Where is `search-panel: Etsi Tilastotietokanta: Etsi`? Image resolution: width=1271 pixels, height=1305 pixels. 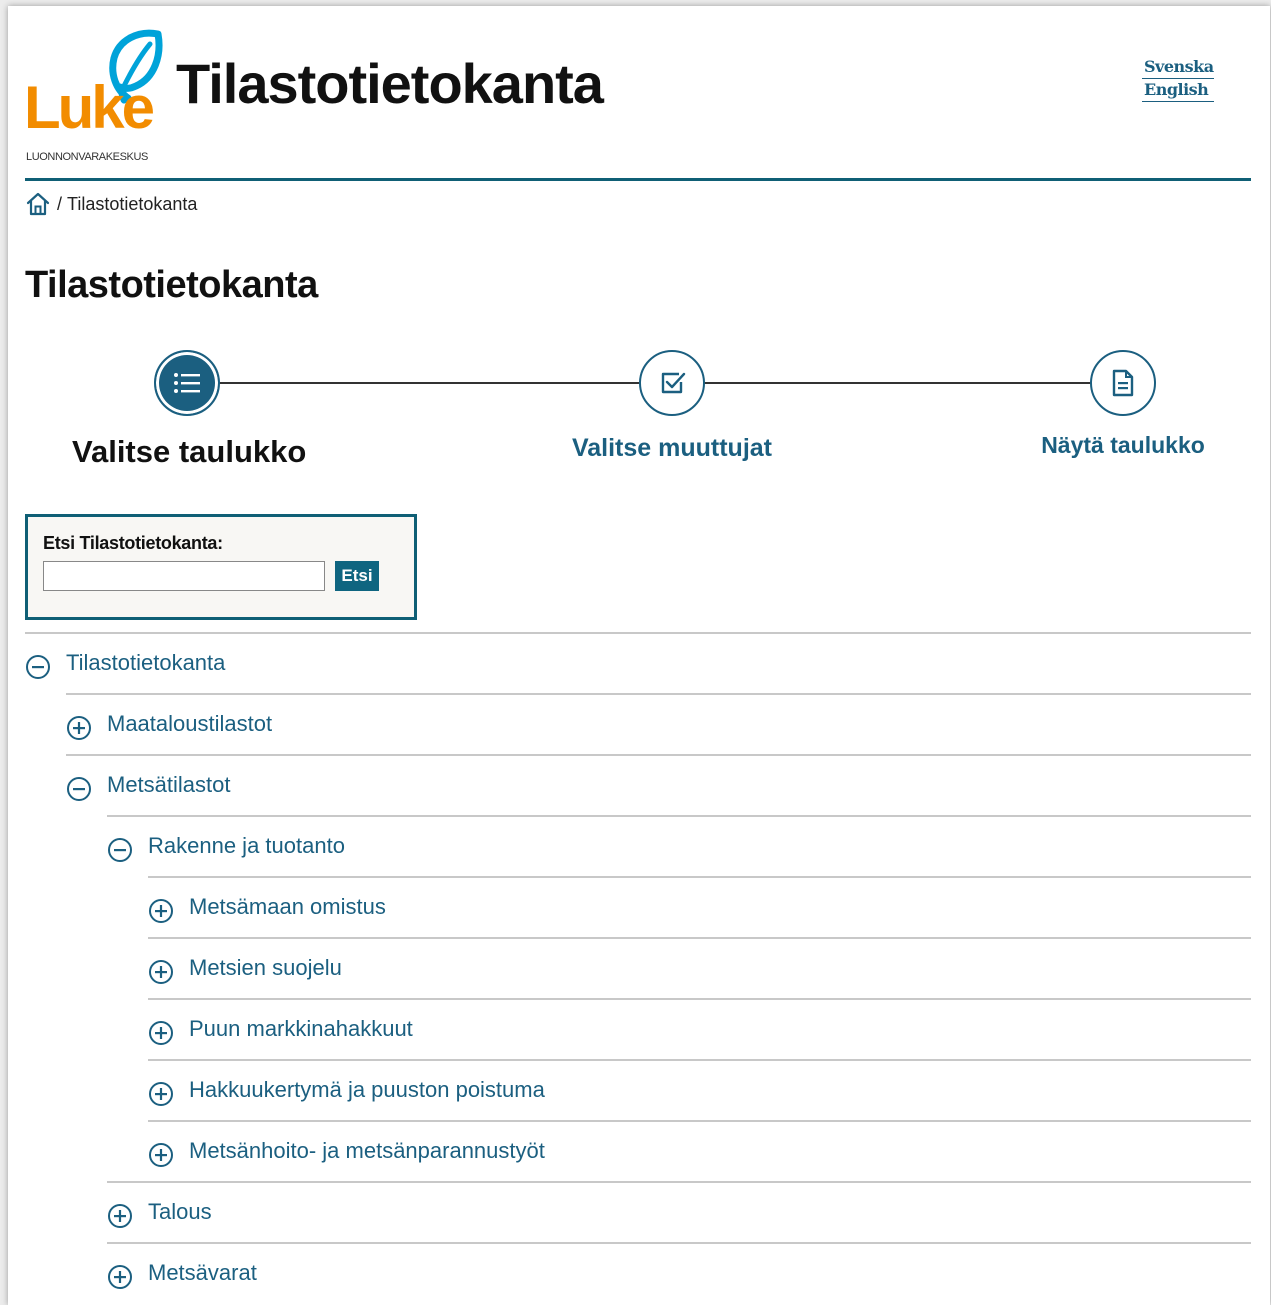
search-panel: Etsi Tilastotietokanta: Etsi is located at coordinates (221, 567).